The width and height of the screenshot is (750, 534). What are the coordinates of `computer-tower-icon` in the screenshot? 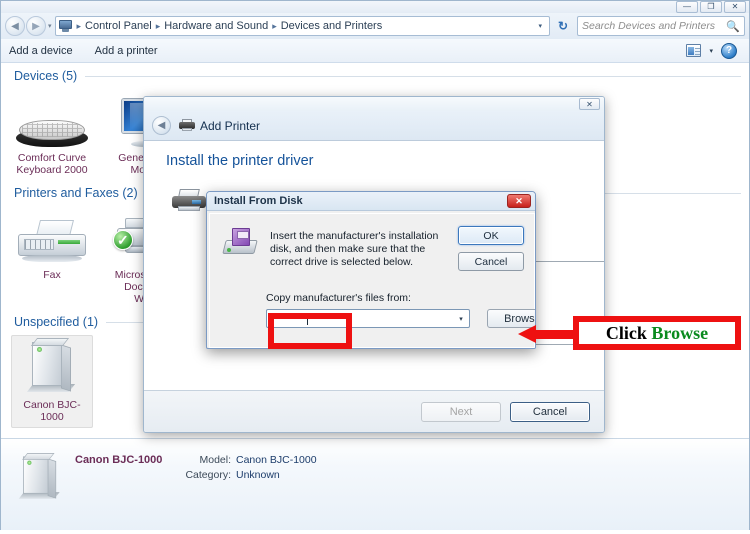 It's located at (51, 367).